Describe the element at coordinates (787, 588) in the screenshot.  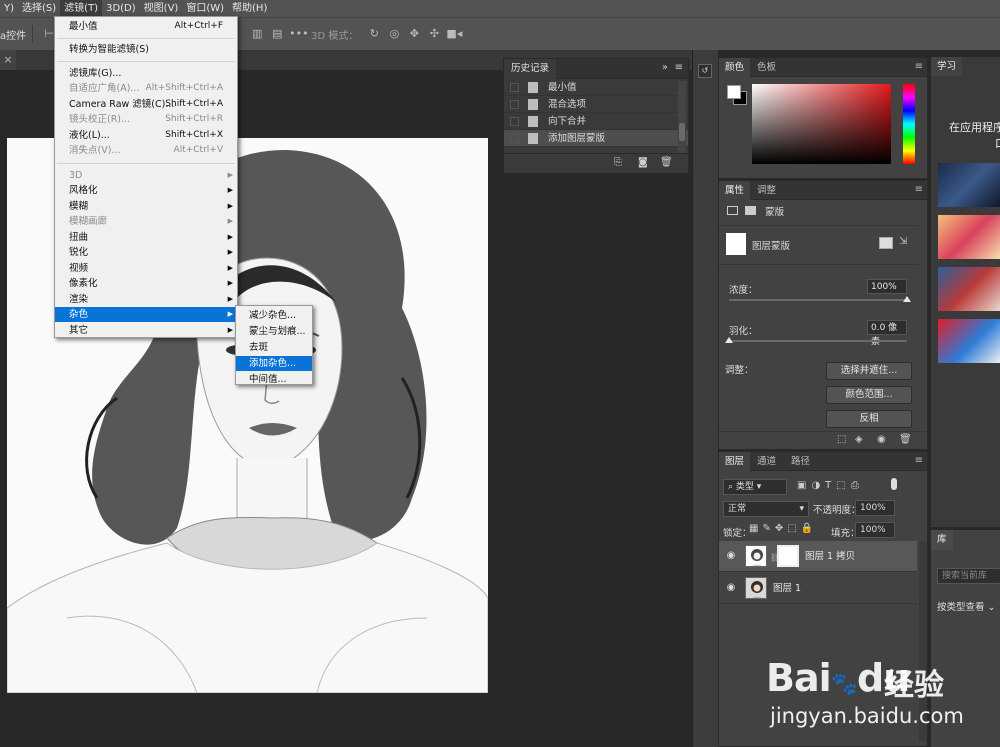
I see `layer-name: 图层 1` at that location.